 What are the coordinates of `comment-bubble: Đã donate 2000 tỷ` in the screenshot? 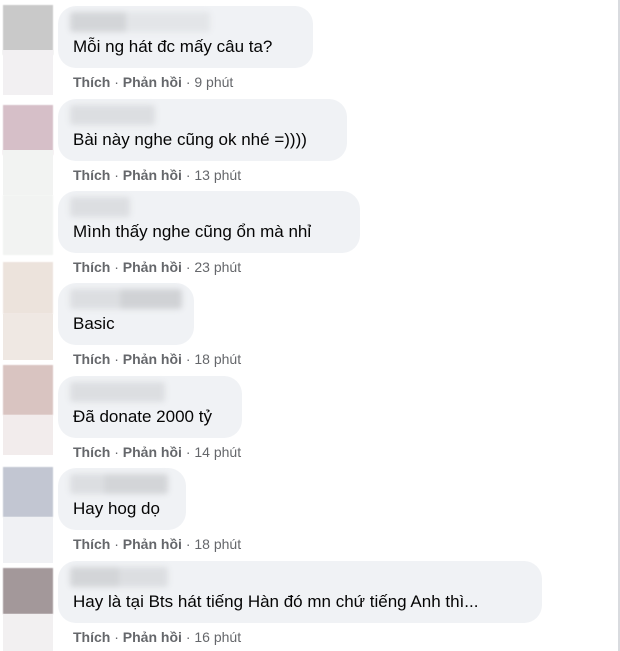 It's located at (150, 407).